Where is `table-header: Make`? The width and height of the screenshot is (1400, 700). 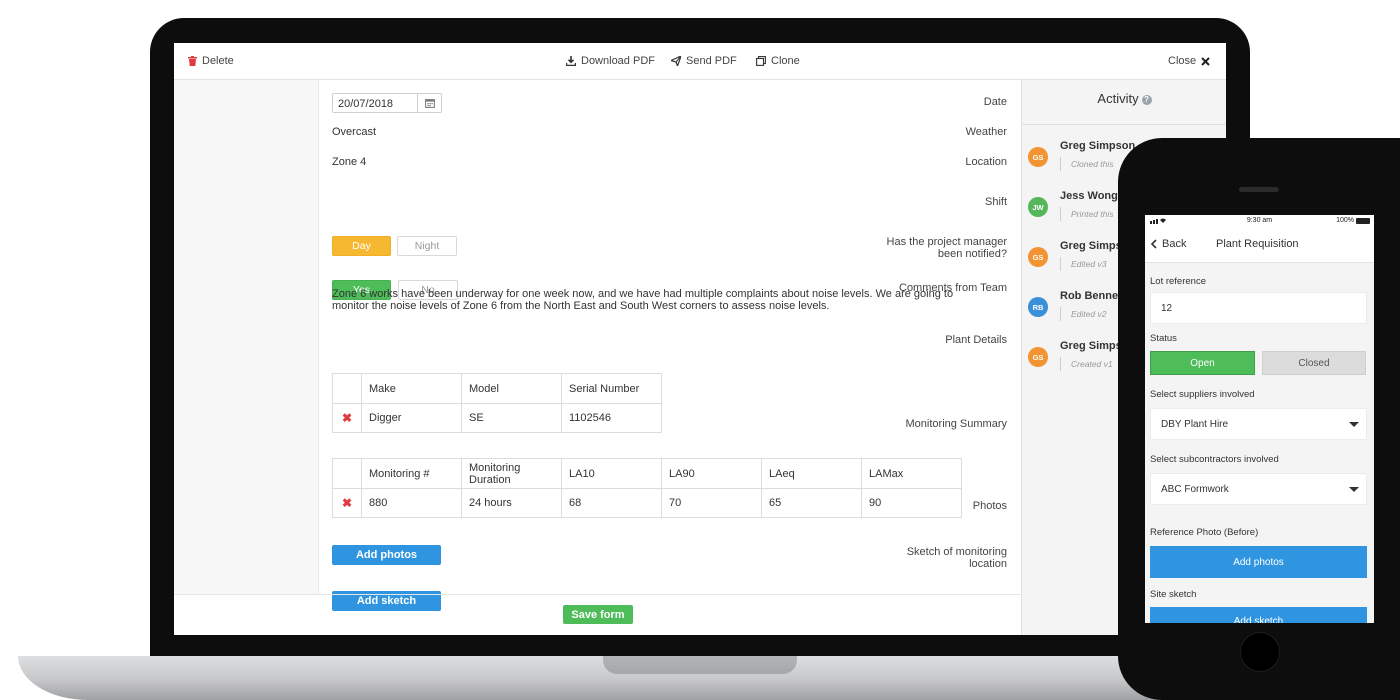
table-header: Make is located at coordinates (411, 388).